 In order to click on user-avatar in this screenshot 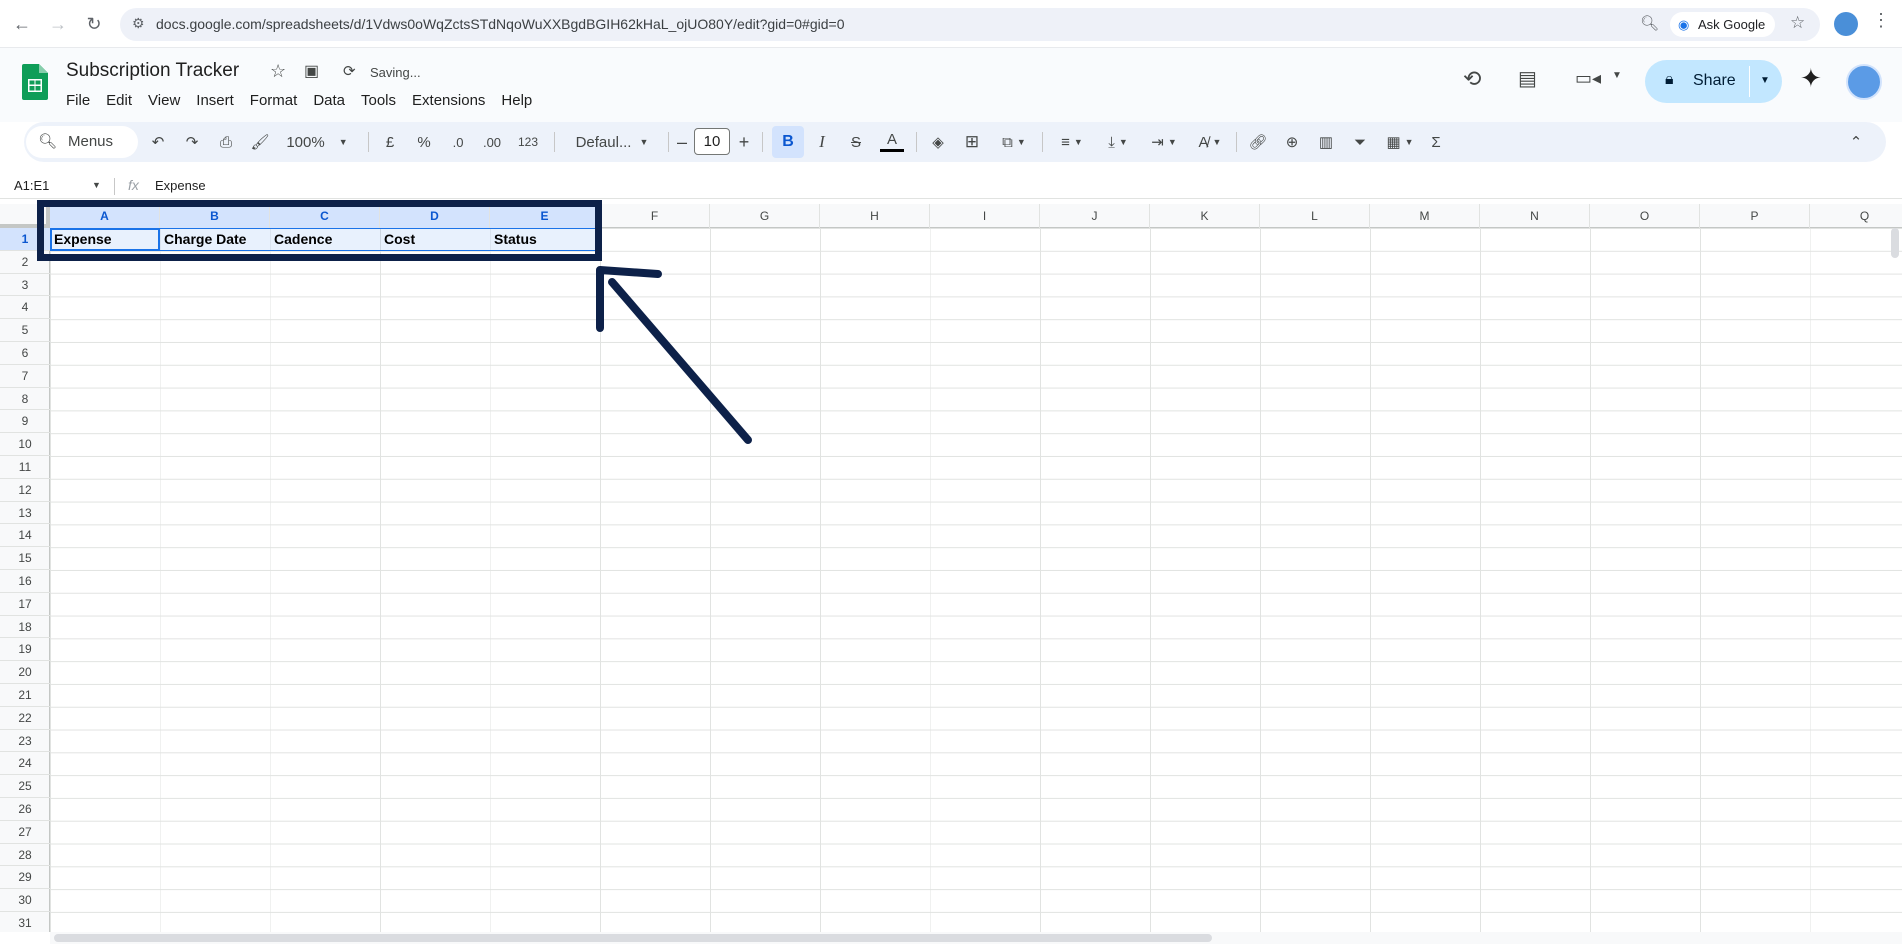, I will do `click(1864, 82)`.